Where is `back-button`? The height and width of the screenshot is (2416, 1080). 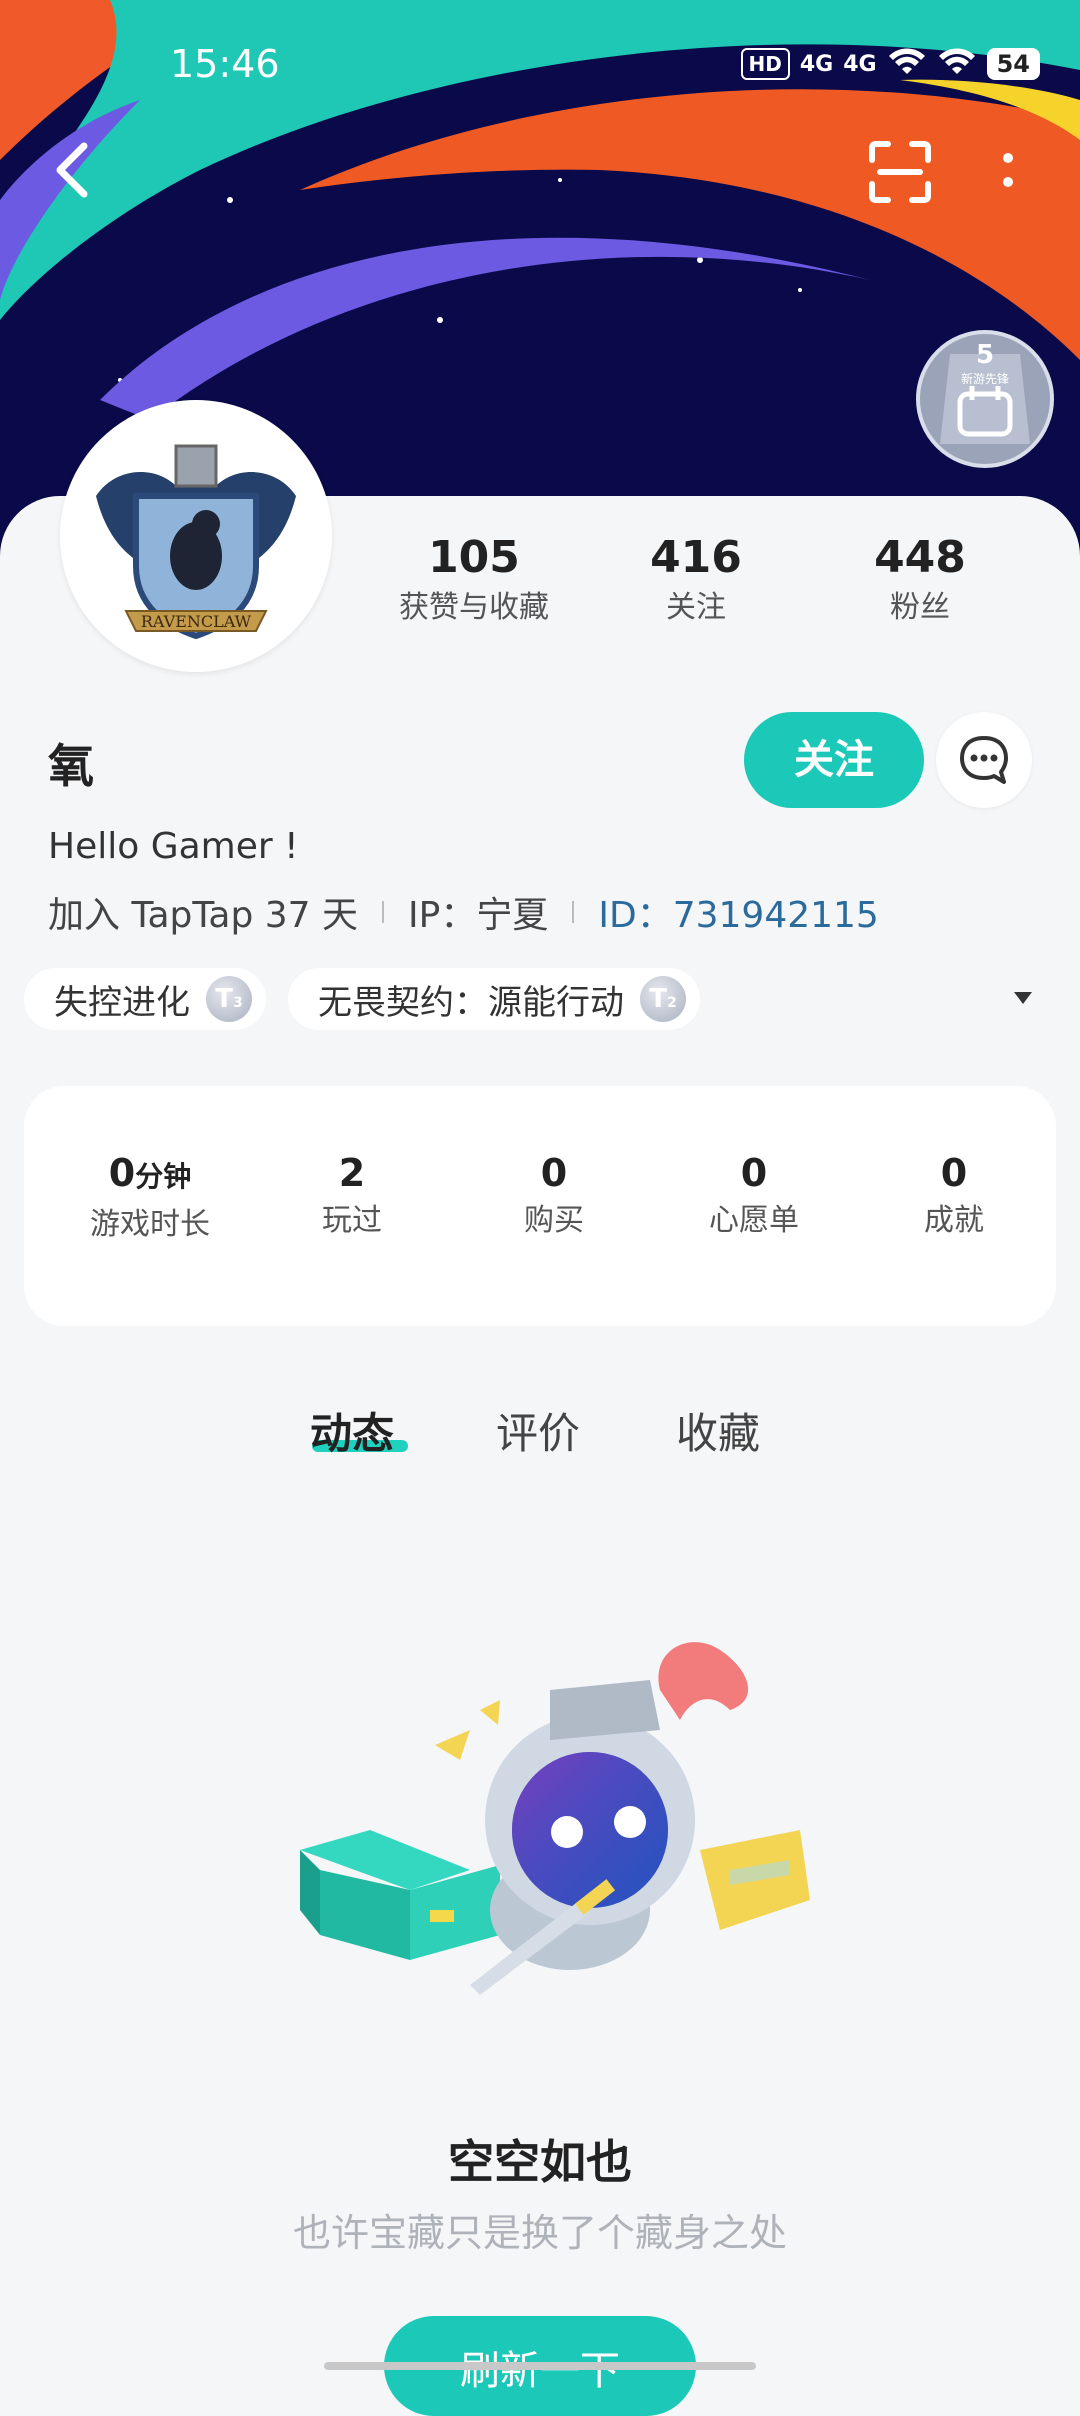 back-button is located at coordinates (72, 172).